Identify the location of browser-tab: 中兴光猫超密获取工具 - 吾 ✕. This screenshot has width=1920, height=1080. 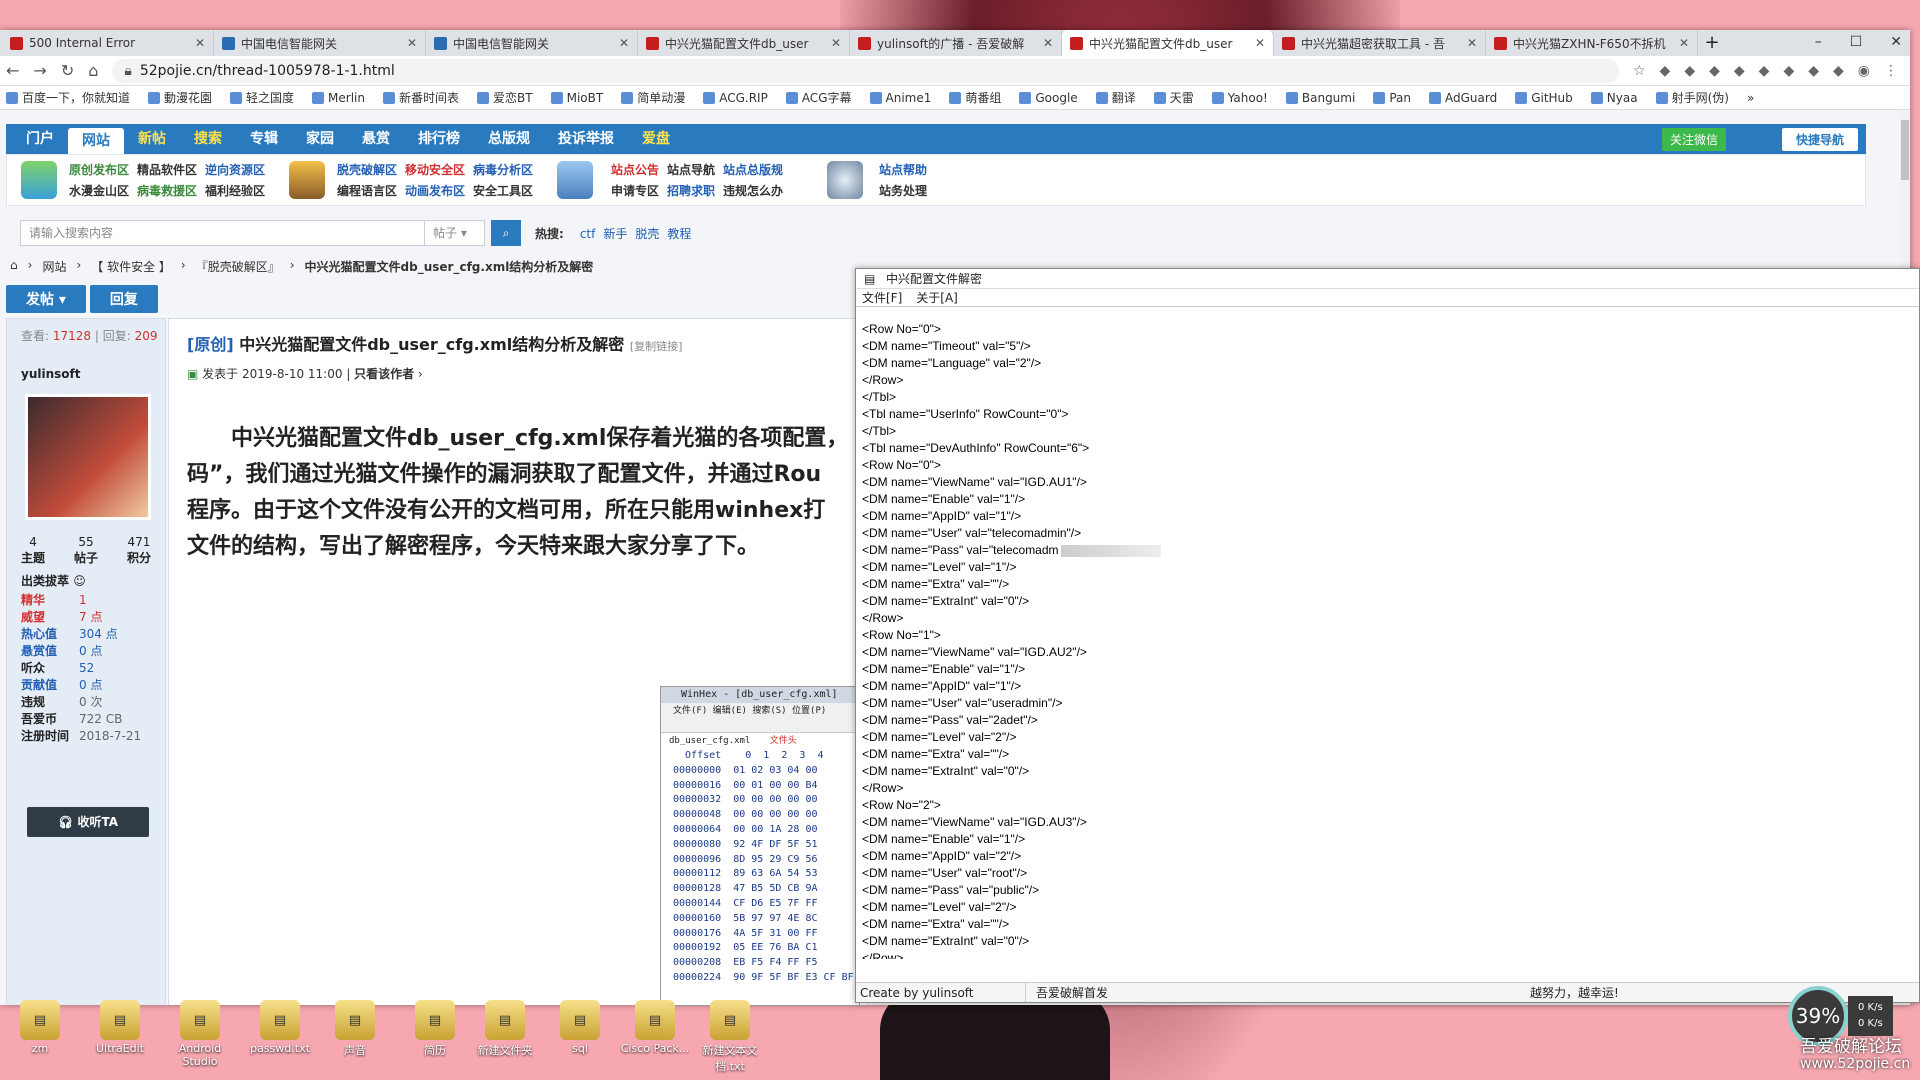
(1380, 43).